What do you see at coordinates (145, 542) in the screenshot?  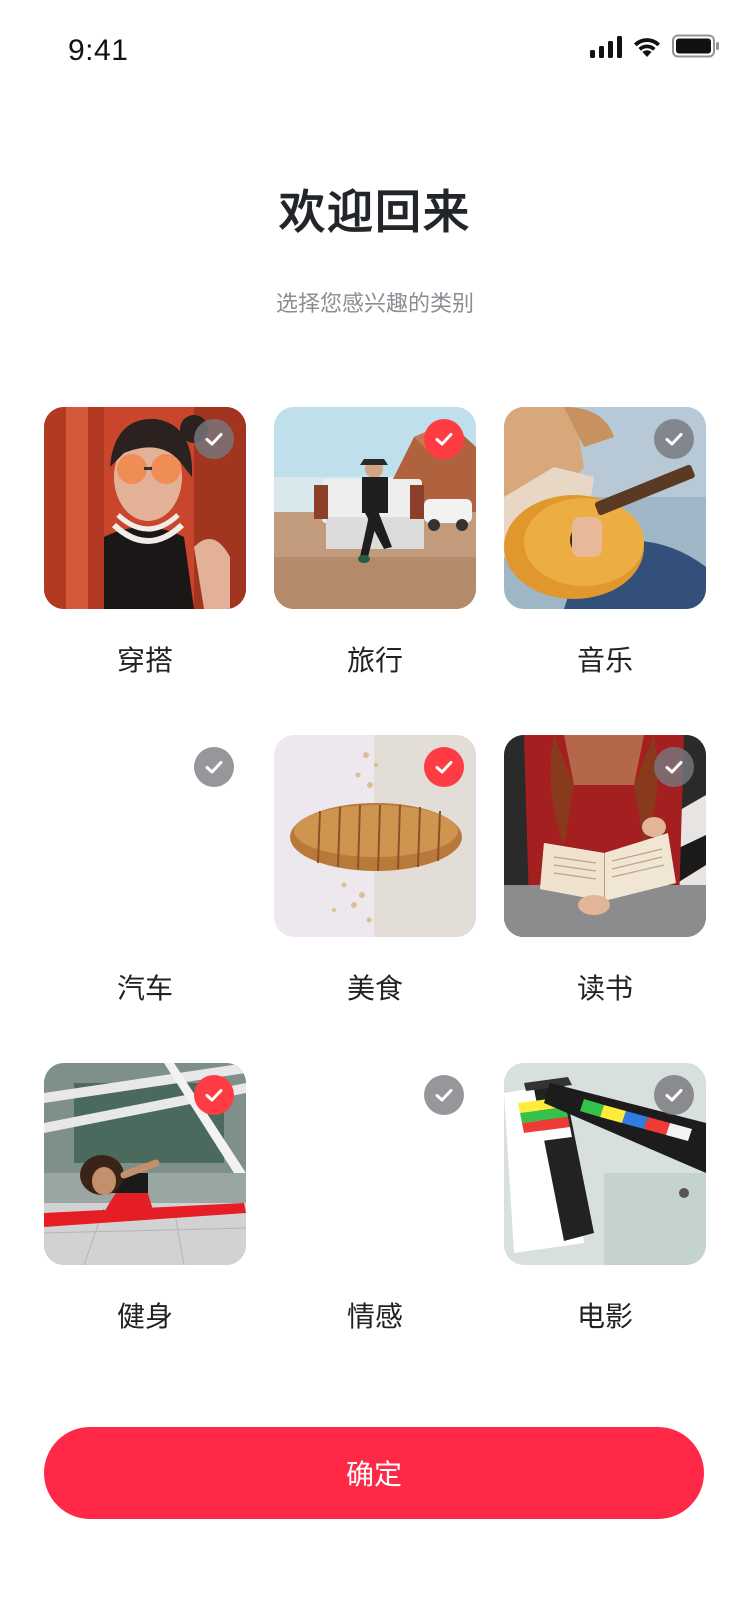 I see `category-card-fashion: 穿搭` at bounding box center [145, 542].